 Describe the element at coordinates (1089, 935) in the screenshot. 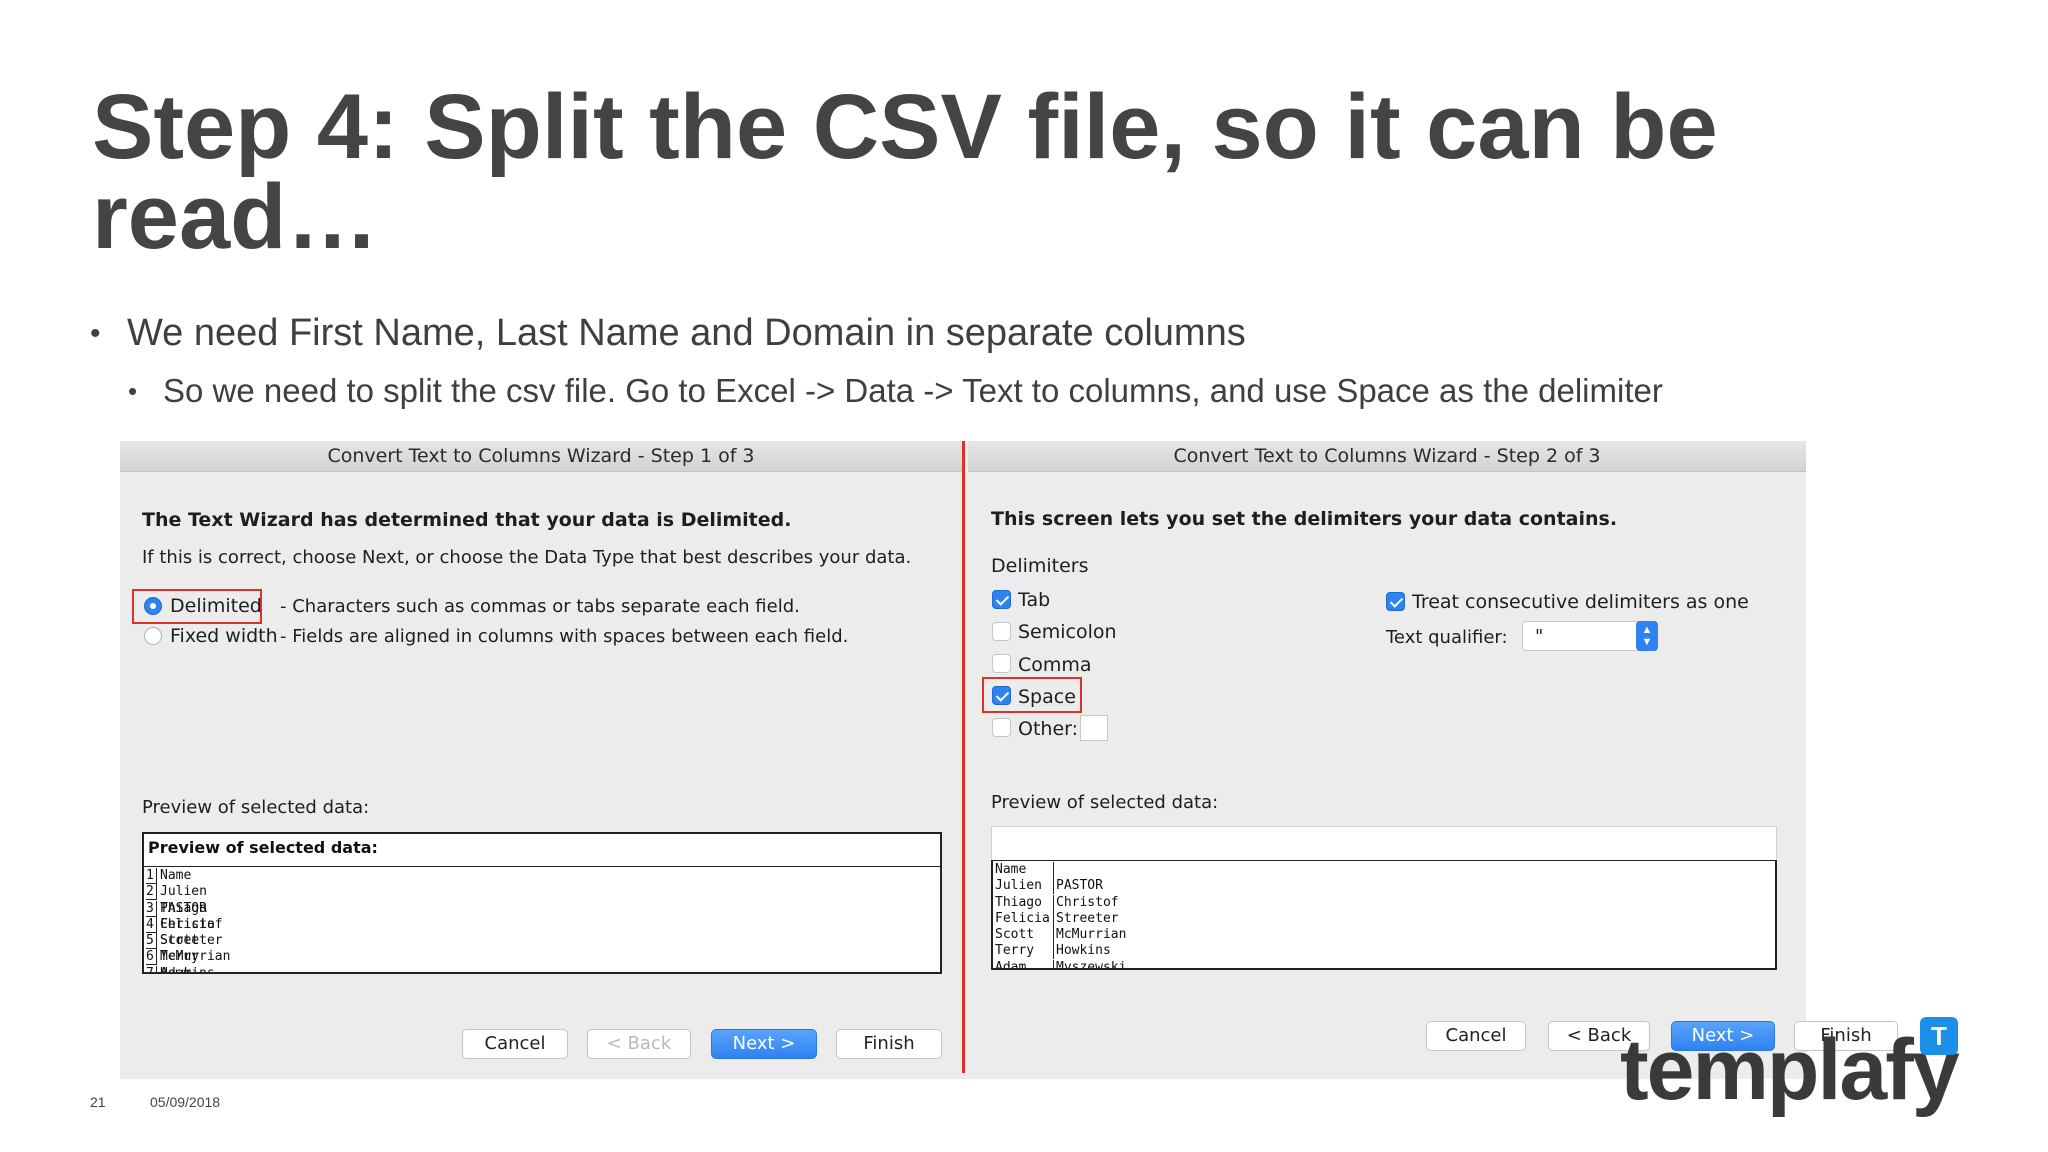

I see `last-name-cell: McMurrian` at that location.